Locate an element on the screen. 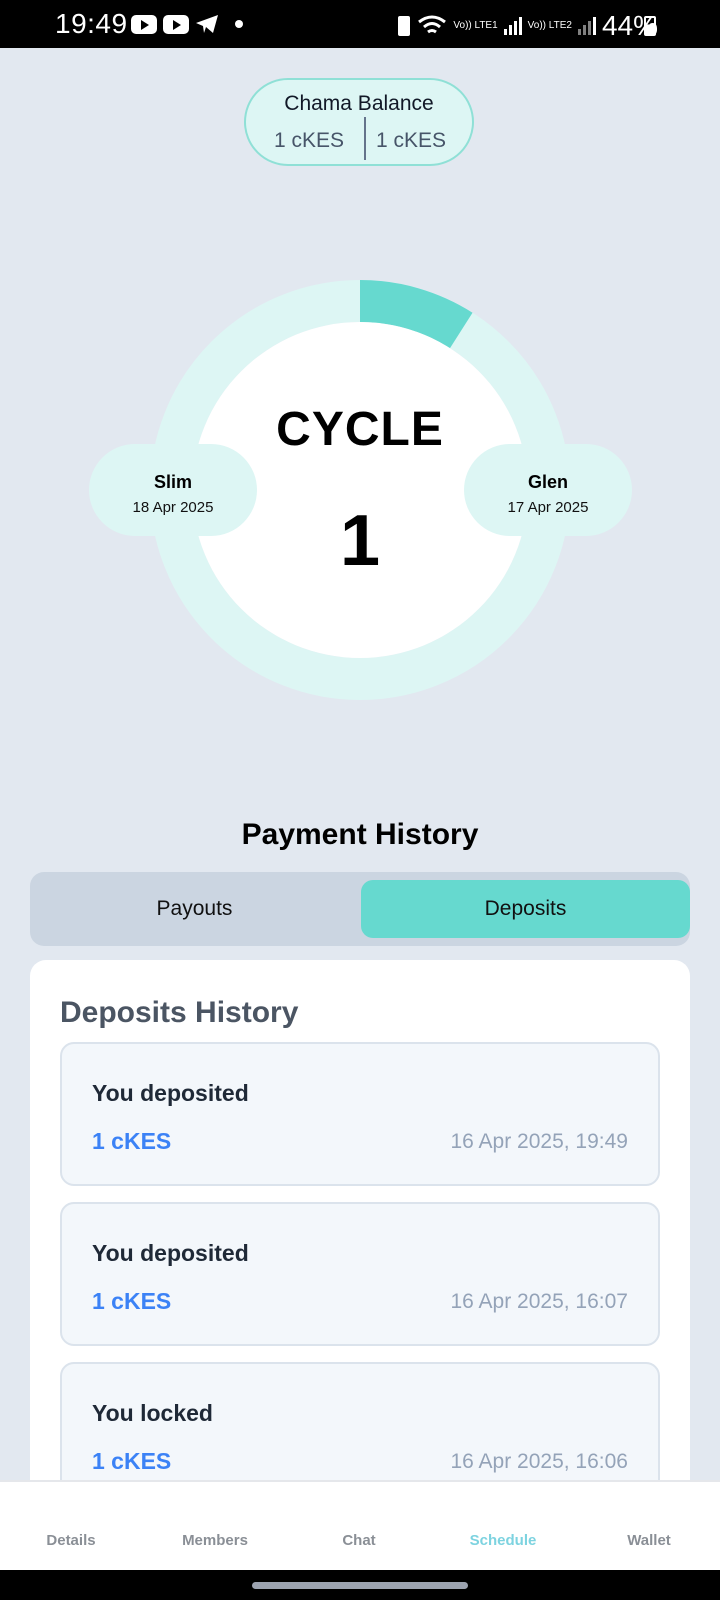  transaction-action: You locked is located at coordinates (152, 1413).